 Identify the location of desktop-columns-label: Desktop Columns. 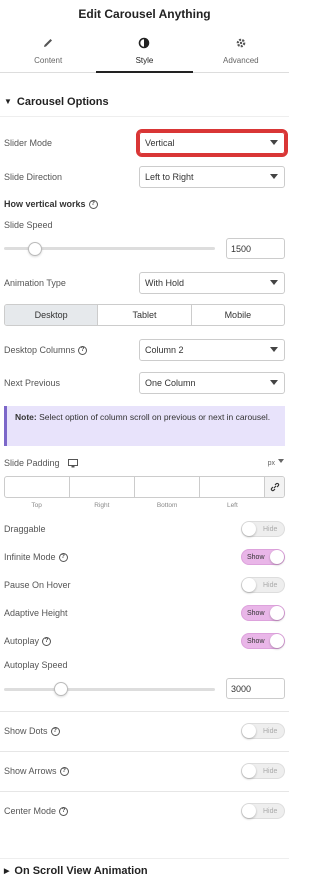
(40, 350).